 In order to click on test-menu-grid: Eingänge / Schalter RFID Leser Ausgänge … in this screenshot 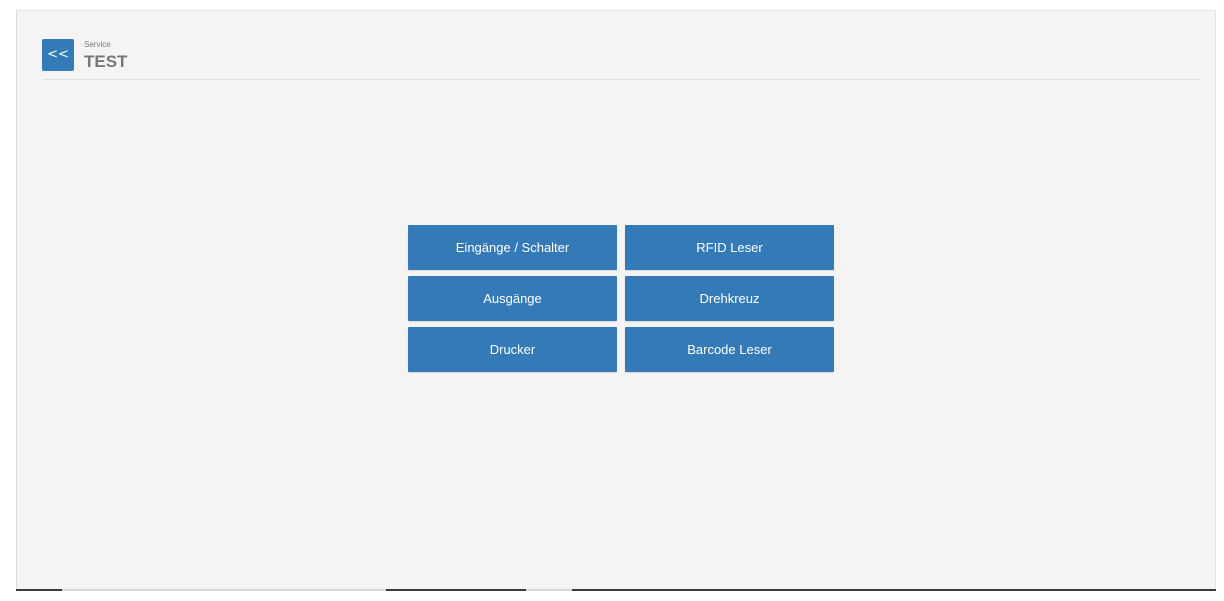, I will do `click(621, 298)`.